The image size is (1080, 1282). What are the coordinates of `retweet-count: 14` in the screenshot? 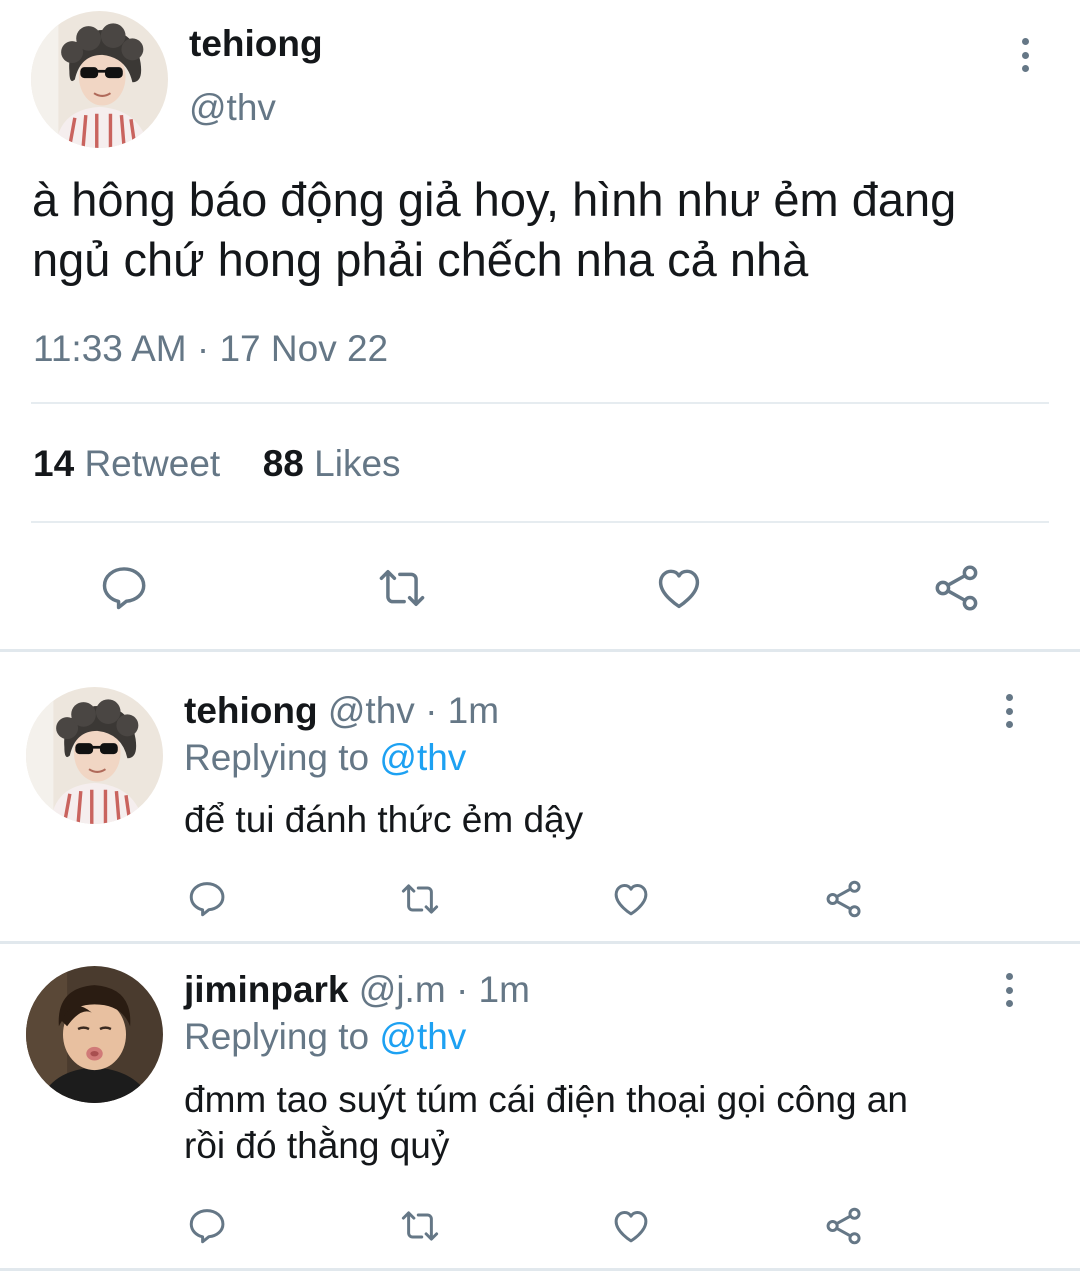 It's located at (54, 463).